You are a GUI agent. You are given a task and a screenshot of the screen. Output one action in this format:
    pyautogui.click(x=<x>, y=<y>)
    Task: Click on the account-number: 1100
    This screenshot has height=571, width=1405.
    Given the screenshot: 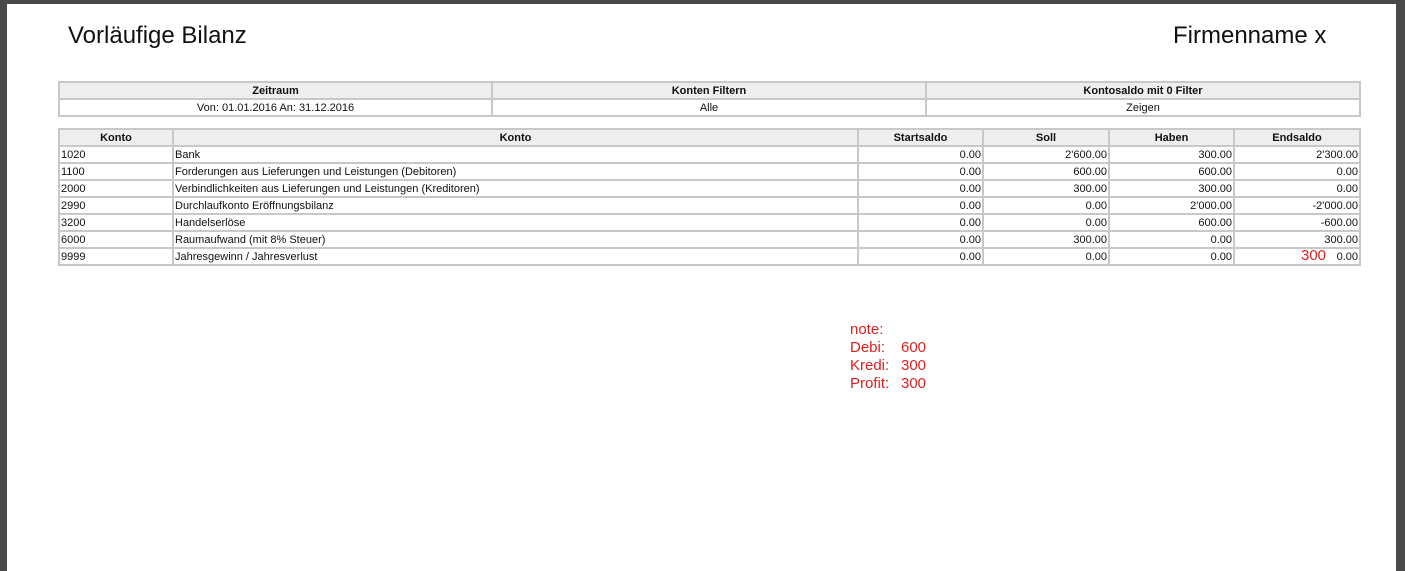 What is the action you would take?
    pyautogui.click(x=116, y=171)
    